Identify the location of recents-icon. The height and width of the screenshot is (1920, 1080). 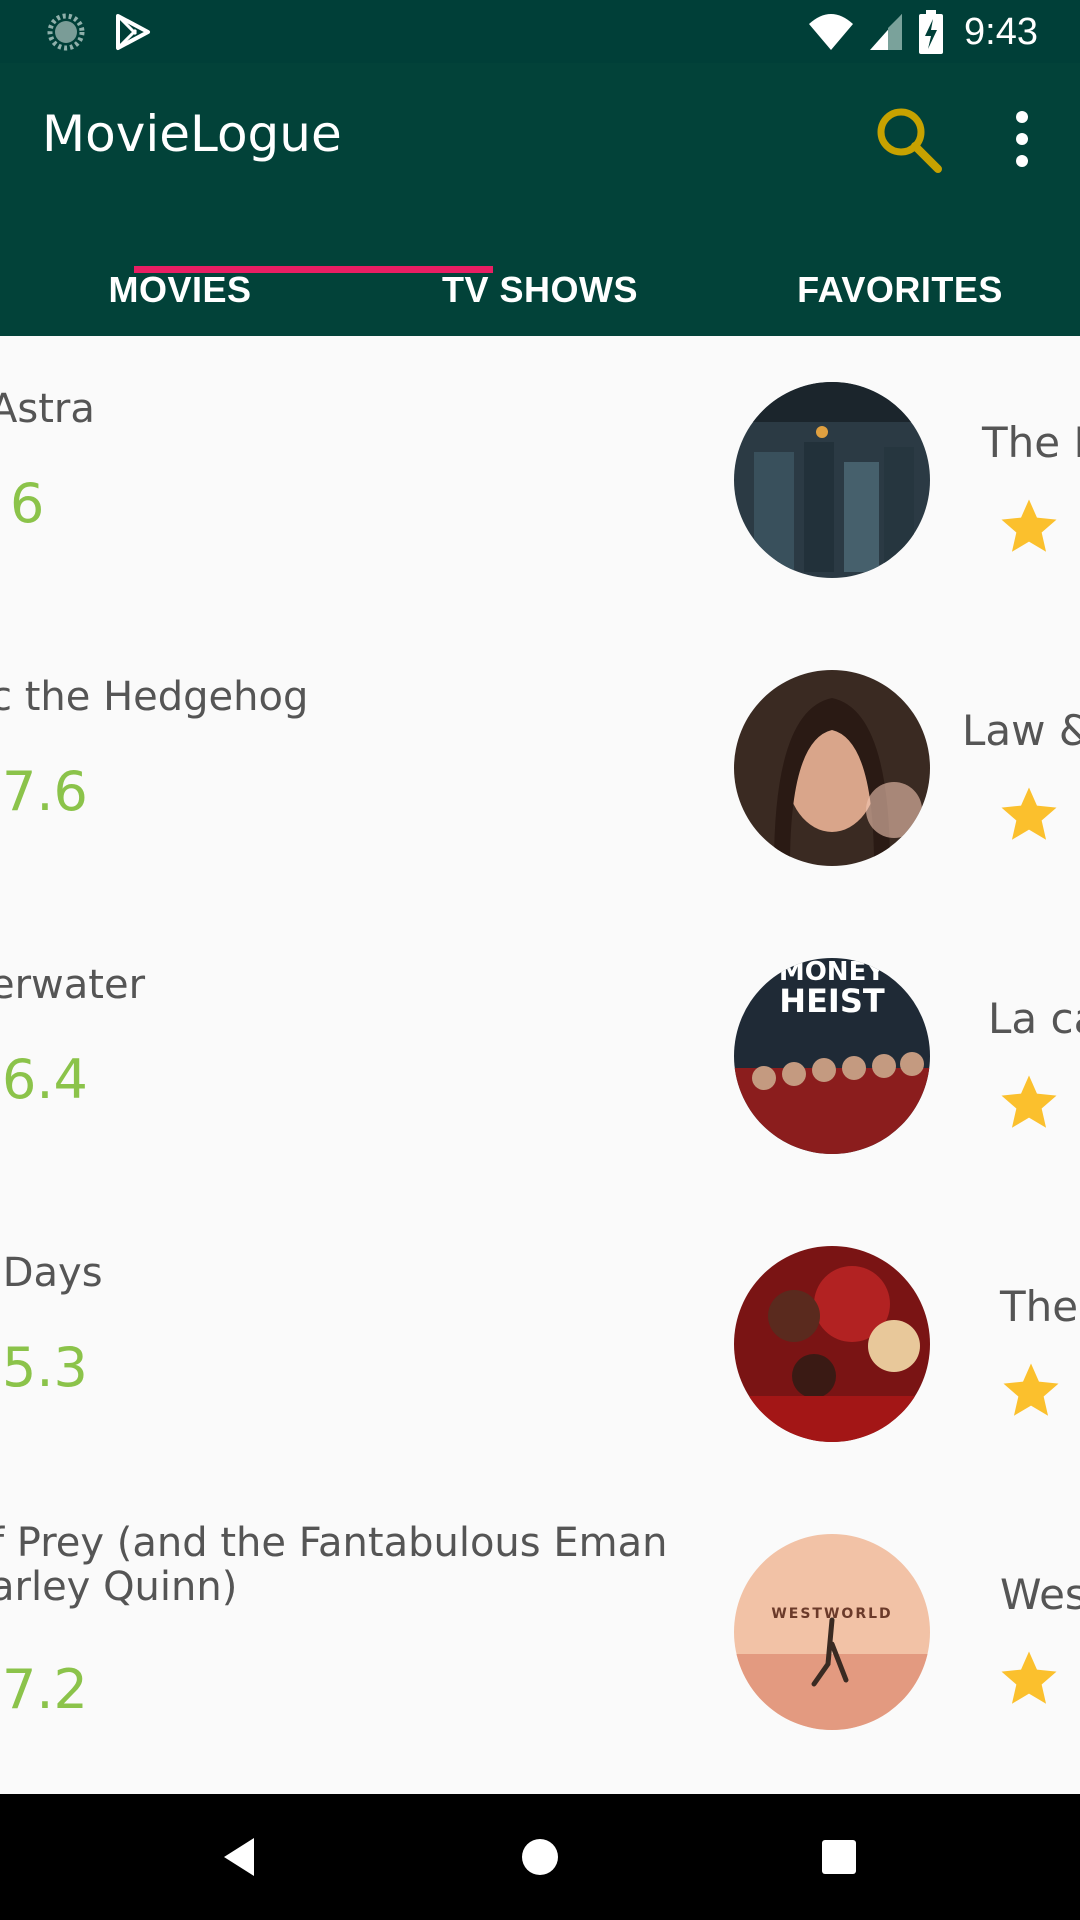
(839, 1857).